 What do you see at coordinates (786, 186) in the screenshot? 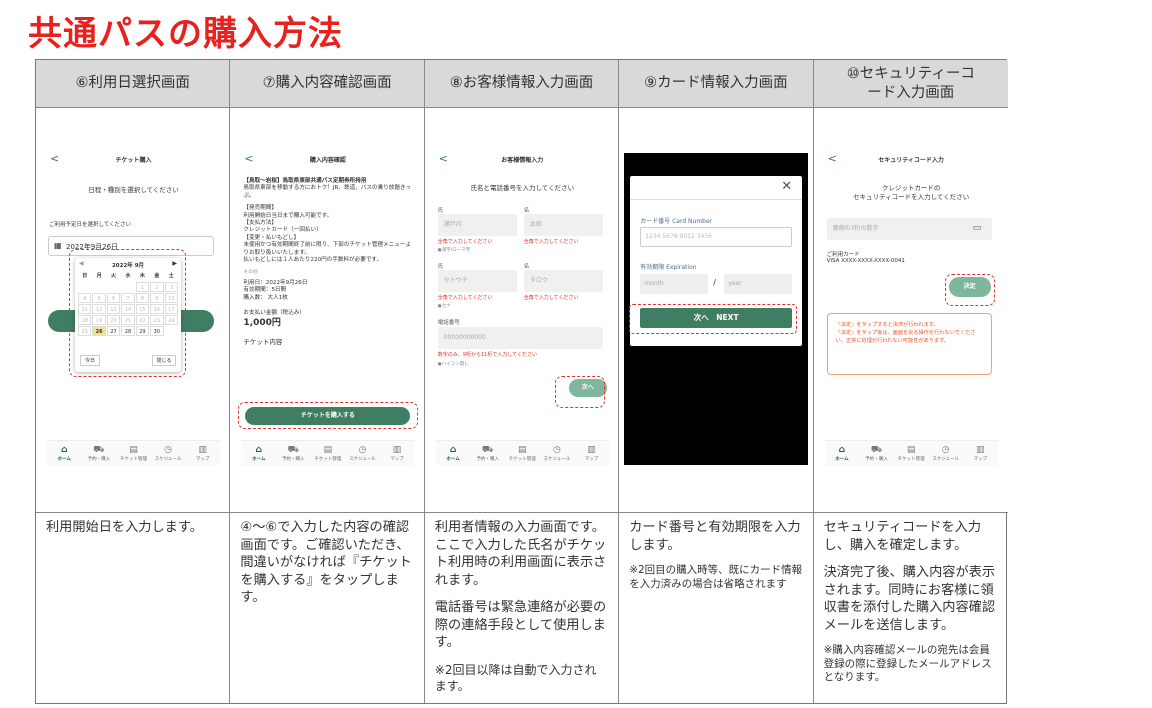
I see `close-icon: ✕` at bounding box center [786, 186].